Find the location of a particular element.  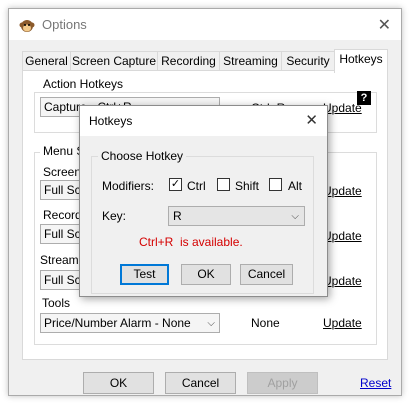

dialog-ok-button: OK is located at coordinates (206, 274).